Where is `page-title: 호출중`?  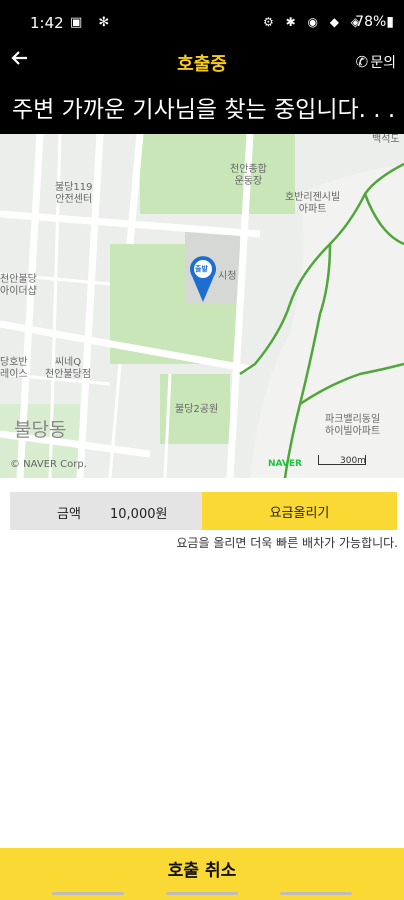
page-title: 호출중 is located at coordinates (202, 64).